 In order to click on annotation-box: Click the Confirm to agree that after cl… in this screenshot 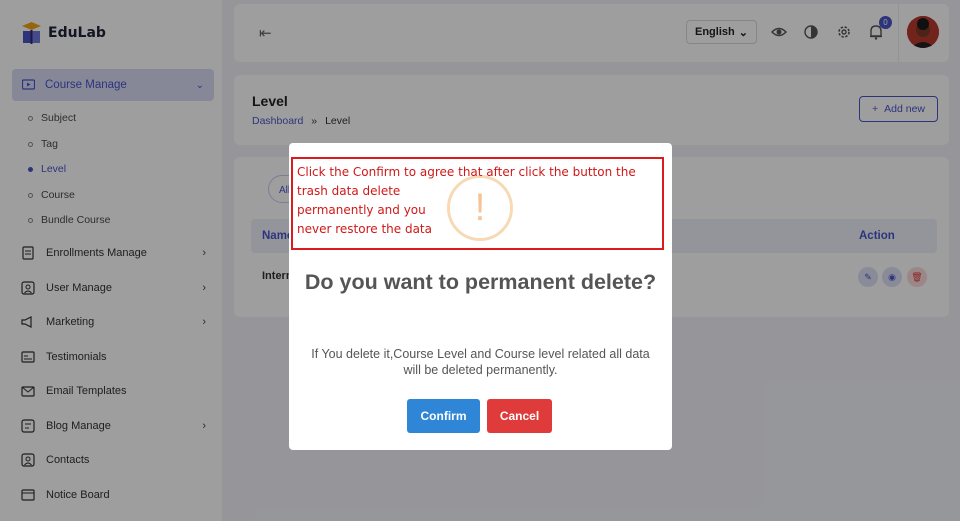, I will do `click(477, 203)`.